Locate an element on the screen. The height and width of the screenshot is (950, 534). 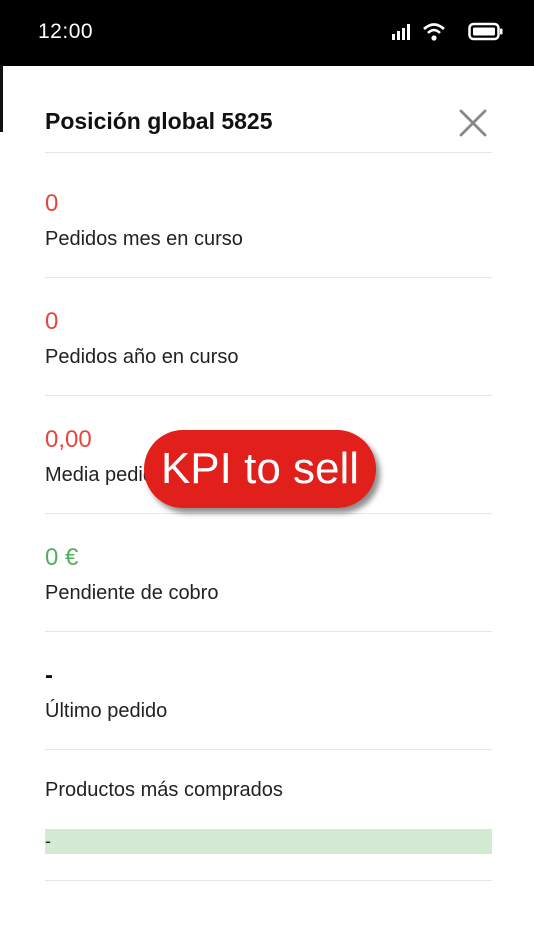
close-icon is located at coordinates (473, 123).